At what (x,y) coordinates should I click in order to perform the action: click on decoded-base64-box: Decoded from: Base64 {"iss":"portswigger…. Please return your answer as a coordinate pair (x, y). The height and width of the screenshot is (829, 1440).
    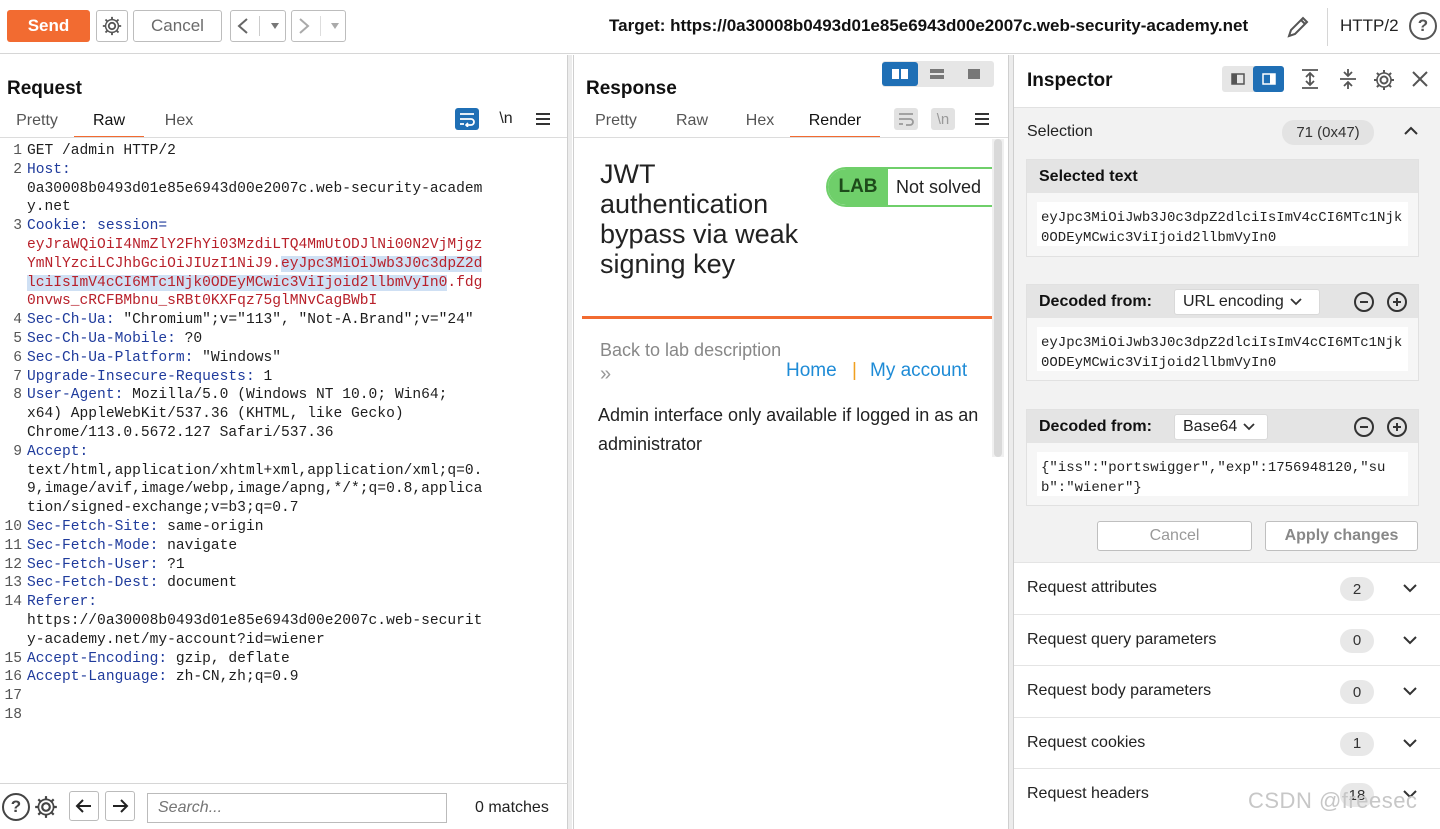
    Looking at the image, I should click on (1222, 457).